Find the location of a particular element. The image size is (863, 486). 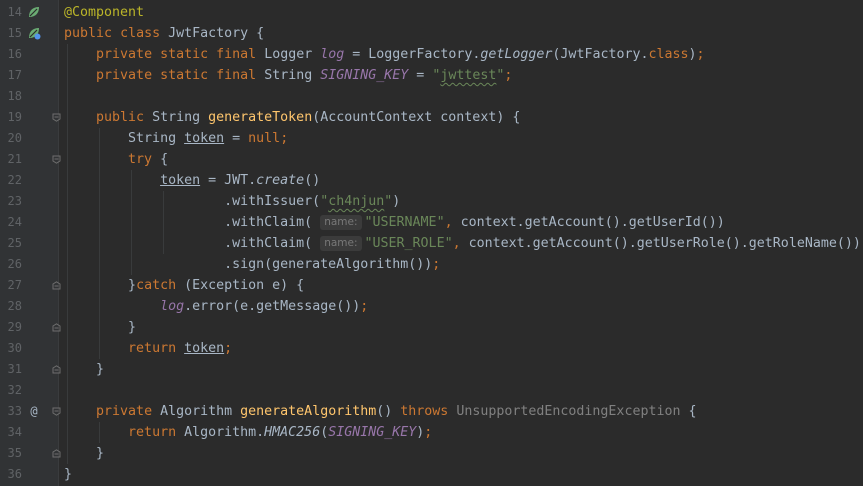

line-number: 19 is located at coordinates (14, 117).